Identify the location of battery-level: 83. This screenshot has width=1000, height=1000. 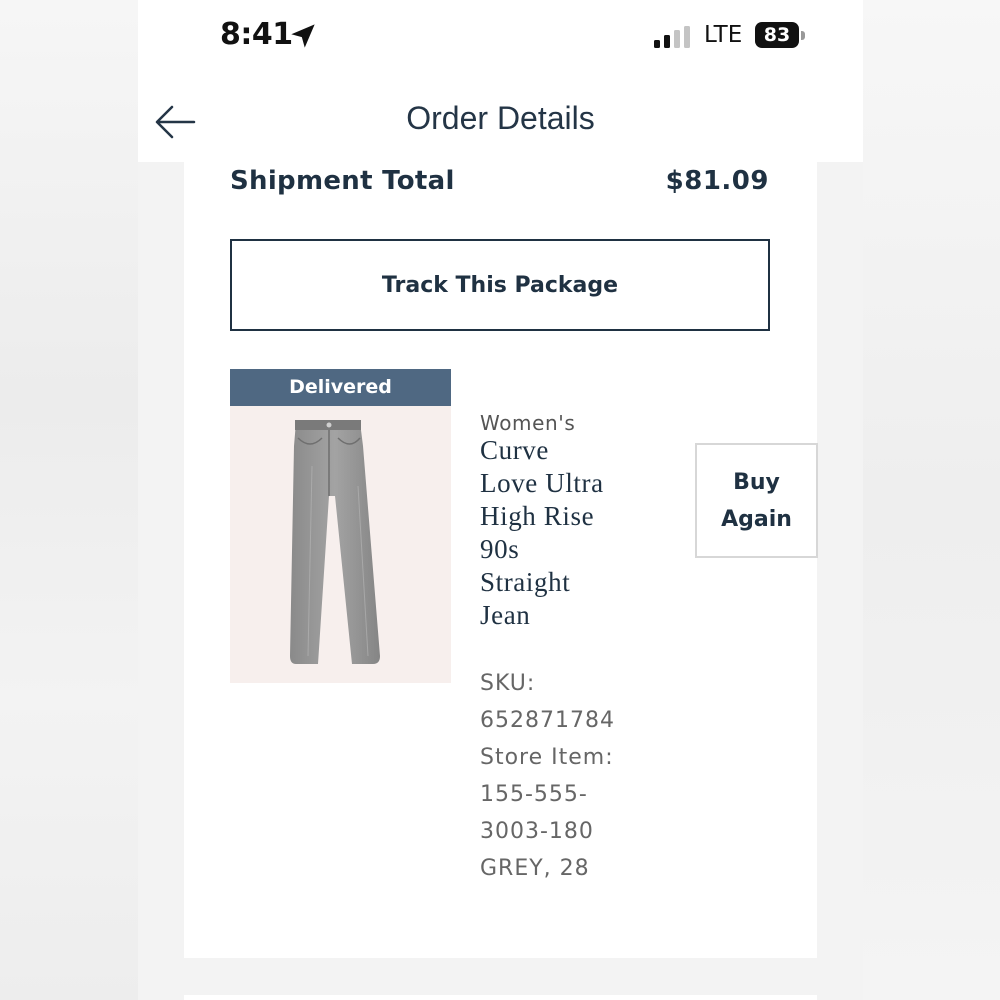
(777, 35).